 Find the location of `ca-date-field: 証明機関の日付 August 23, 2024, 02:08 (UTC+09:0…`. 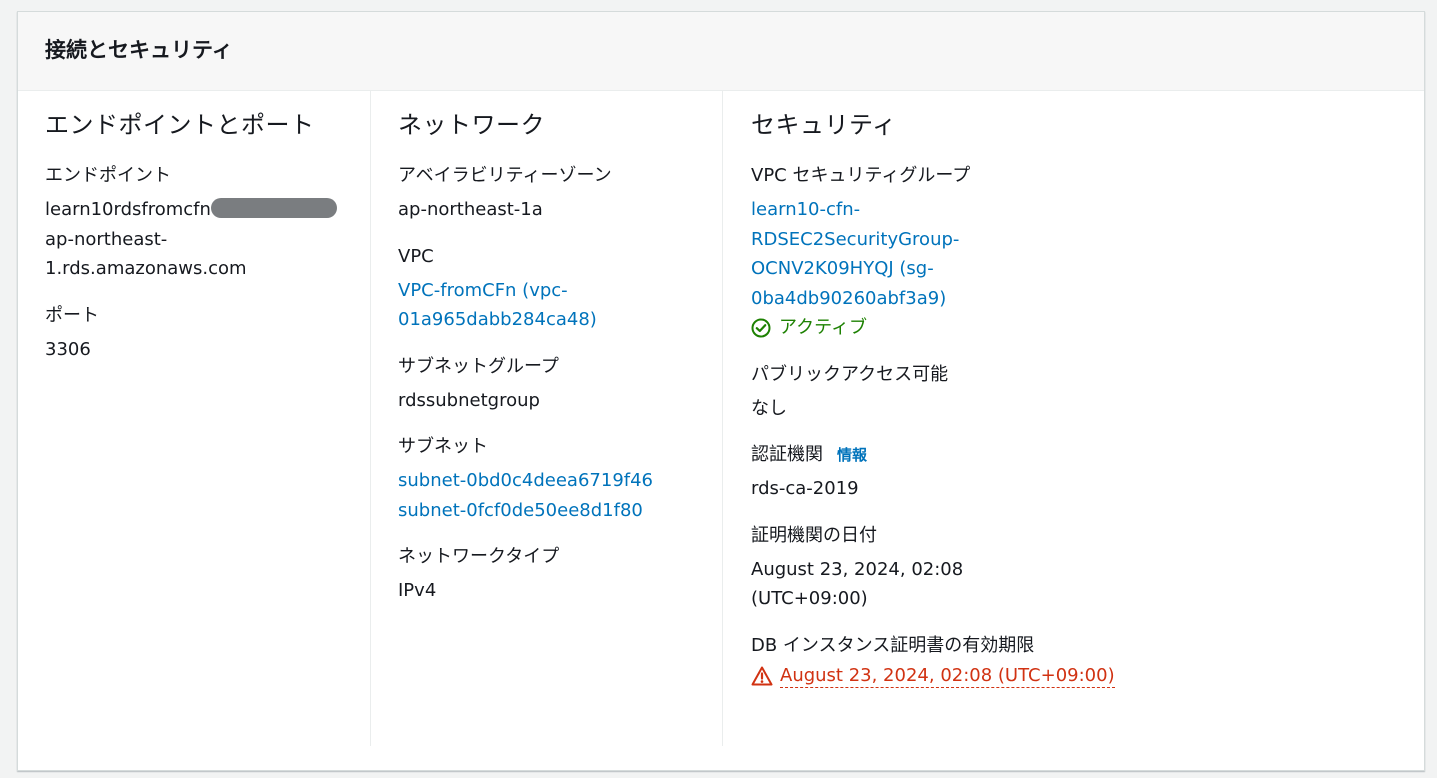

ca-date-field: 証明機関の日付 August 23, 2024, 02:08 (UTC+09:0… is located at coordinates (1076, 568).